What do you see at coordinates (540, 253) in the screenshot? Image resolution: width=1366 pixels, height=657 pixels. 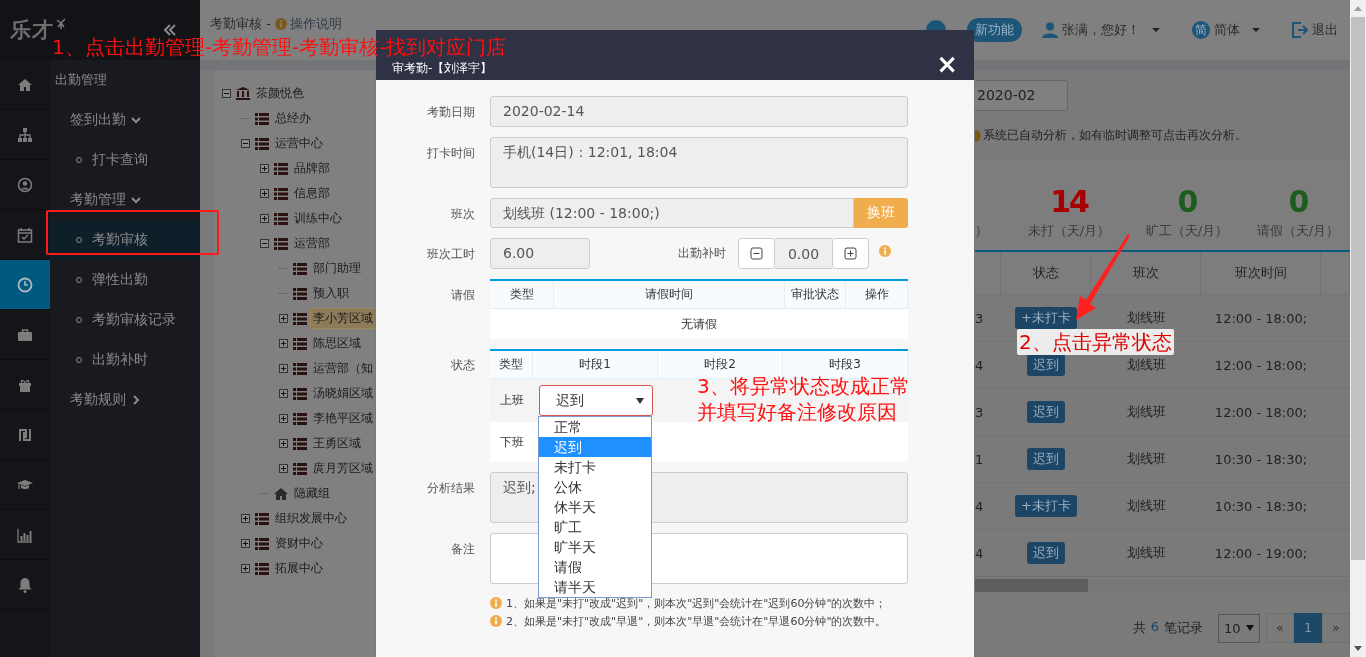 I see `hours-field: 6.00` at bounding box center [540, 253].